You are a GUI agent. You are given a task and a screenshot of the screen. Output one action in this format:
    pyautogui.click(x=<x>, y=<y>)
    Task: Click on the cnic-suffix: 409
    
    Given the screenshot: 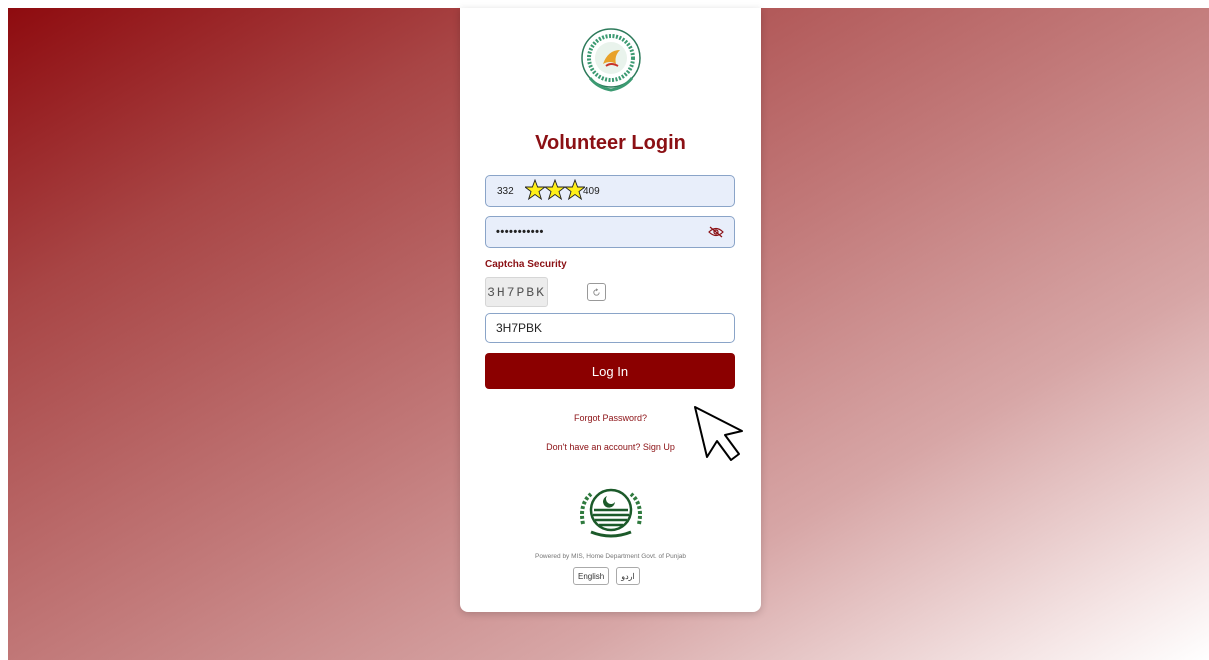 What is the action you would take?
    pyautogui.click(x=591, y=191)
    